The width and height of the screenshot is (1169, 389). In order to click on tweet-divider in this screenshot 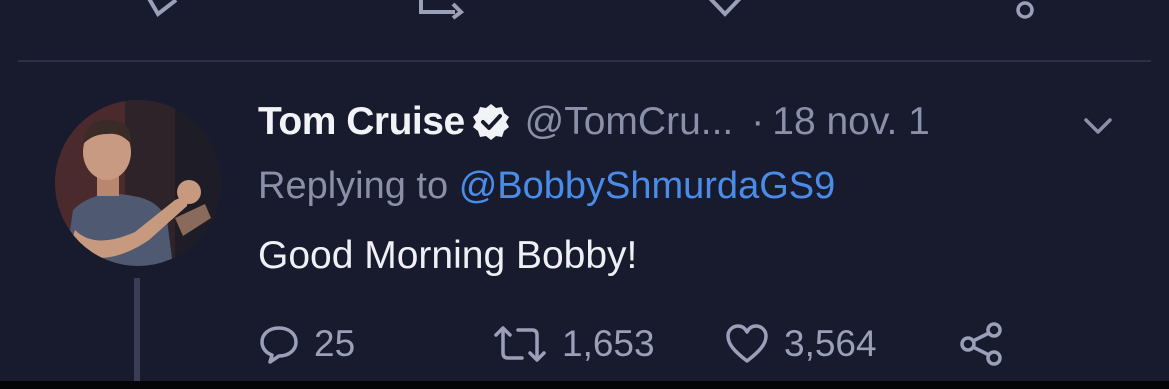, I will do `click(584, 61)`.